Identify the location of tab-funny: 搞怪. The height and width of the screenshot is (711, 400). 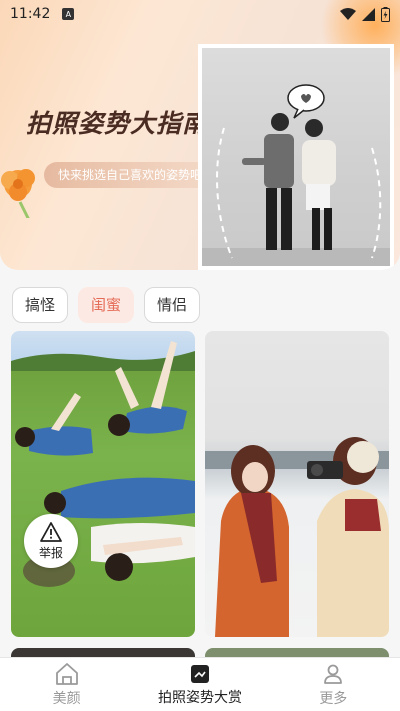
(40, 305).